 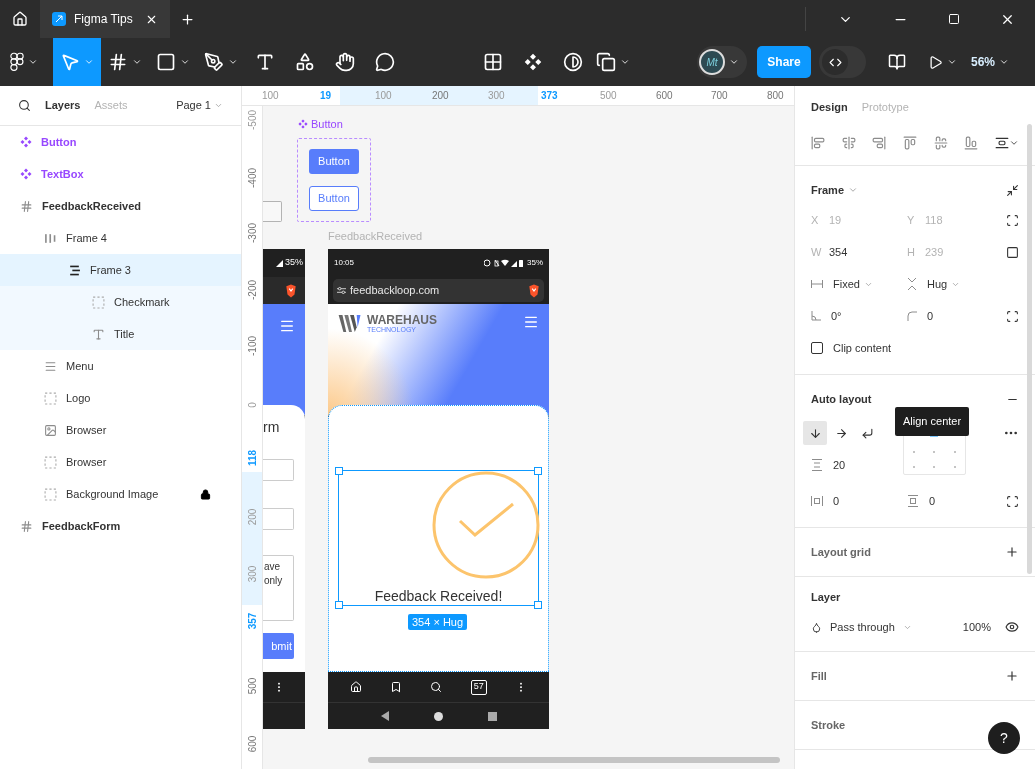 What do you see at coordinates (86, 430) in the screenshot?
I see `layer-name: Browser` at bounding box center [86, 430].